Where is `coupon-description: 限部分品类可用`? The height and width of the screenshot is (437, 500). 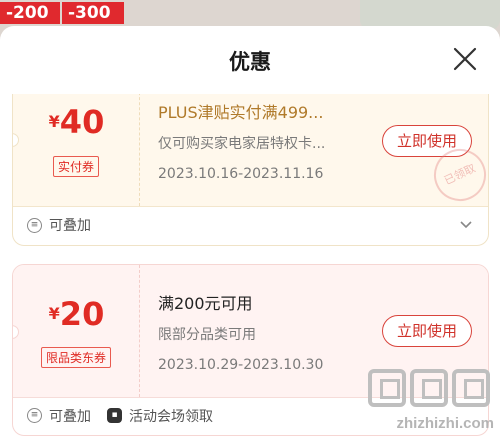
coupon-description: 限部分品类可用 is located at coordinates (207, 335).